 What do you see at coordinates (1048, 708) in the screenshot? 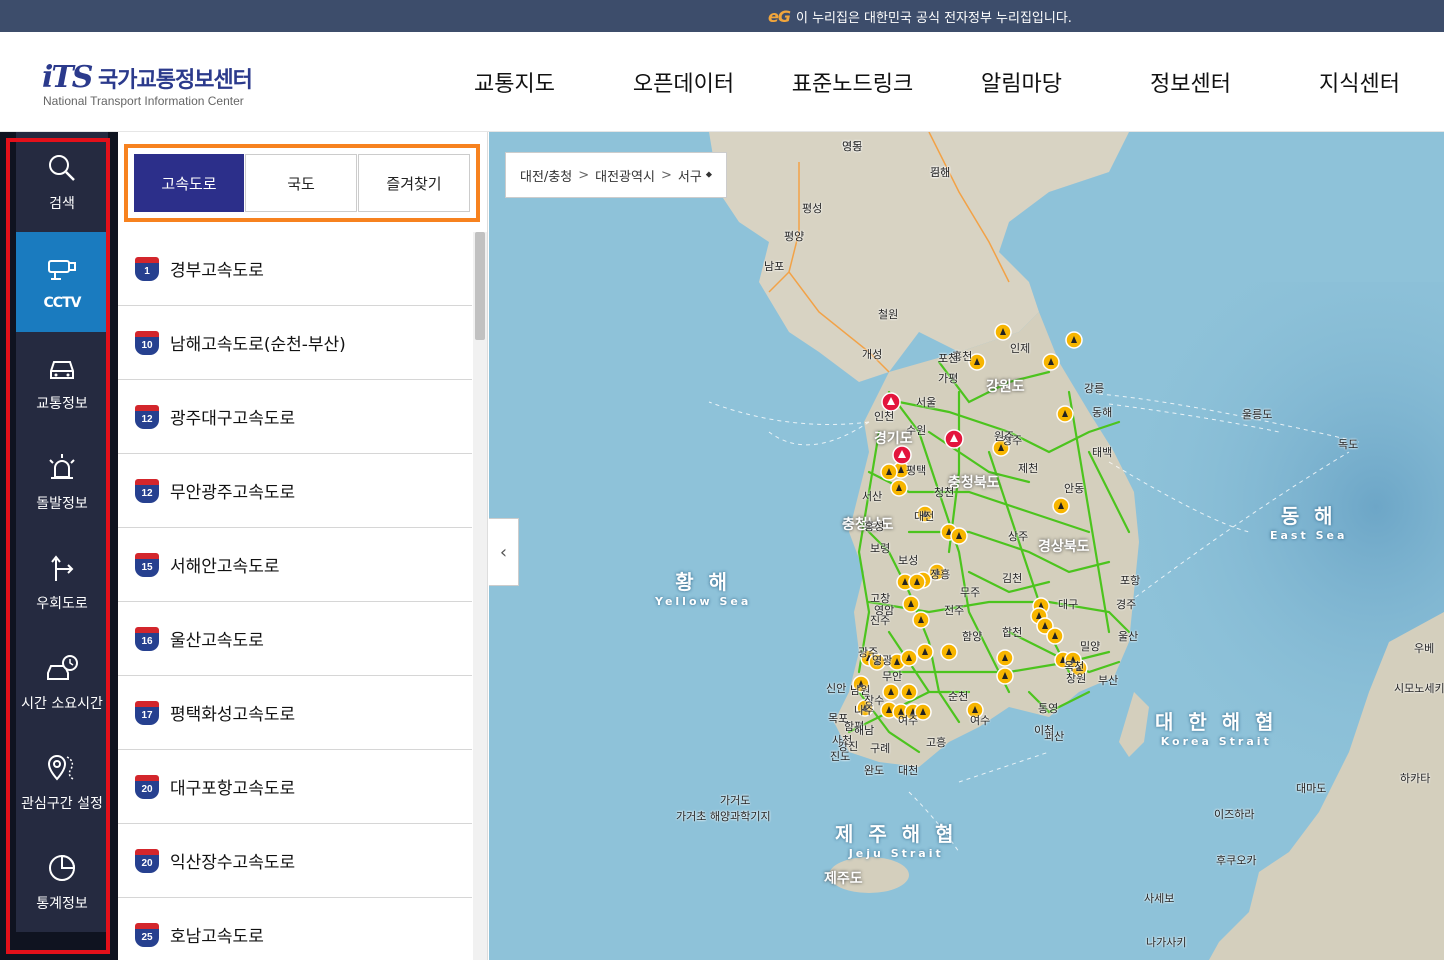
I see `map-city-label: 통영` at bounding box center [1048, 708].